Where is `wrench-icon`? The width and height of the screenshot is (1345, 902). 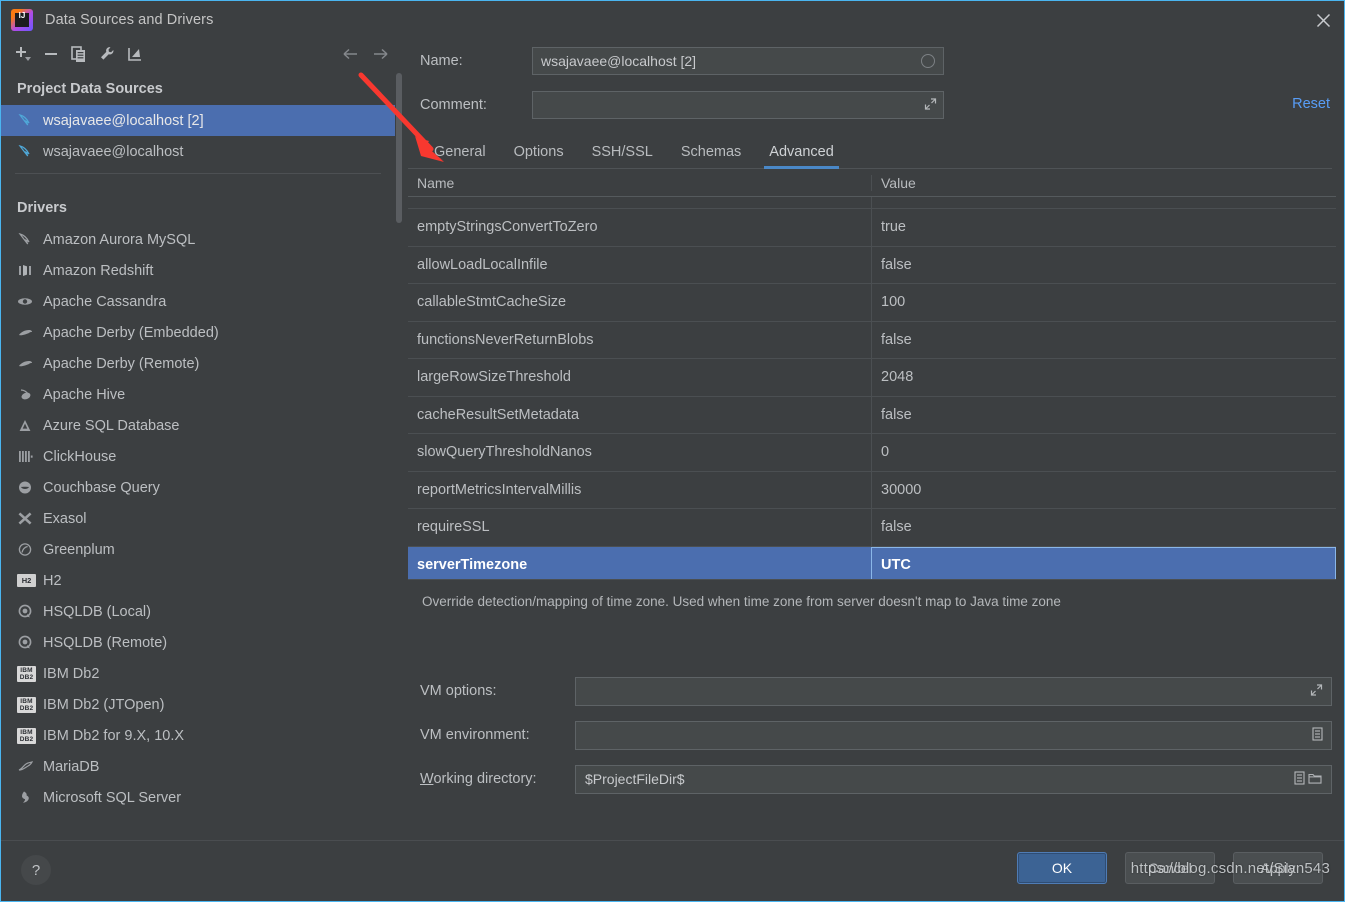
wrench-icon is located at coordinates (107, 54).